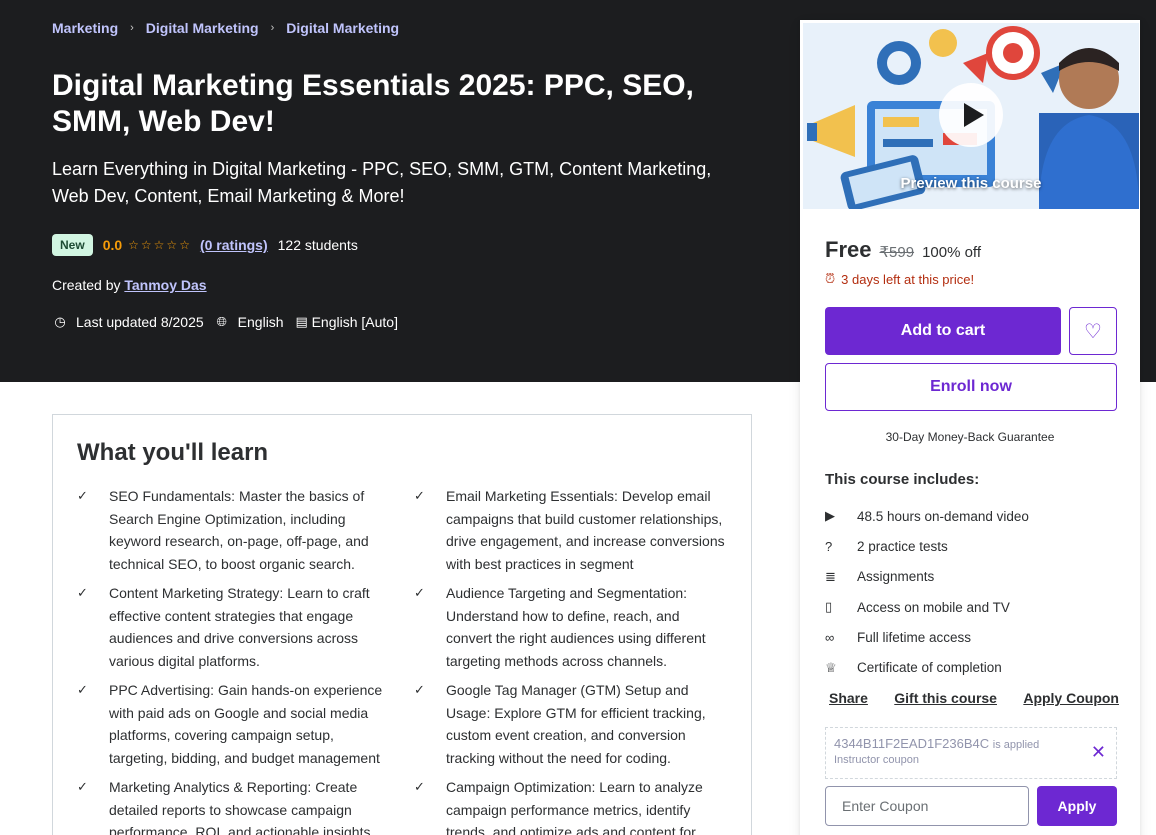 The image size is (1156, 835). I want to click on video-icon: ▶, so click(830, 516).